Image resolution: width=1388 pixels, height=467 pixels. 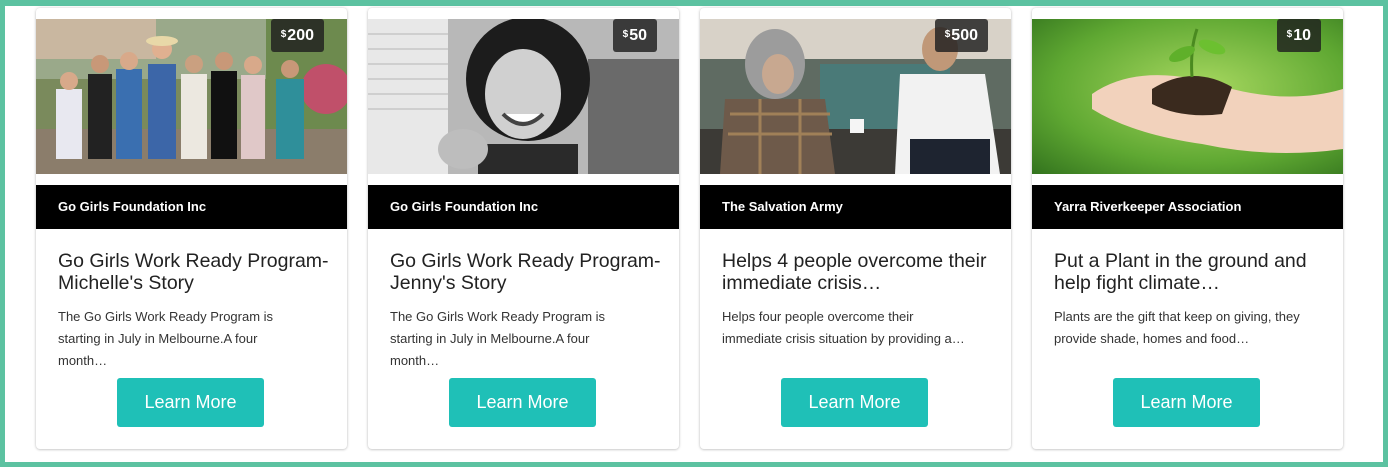 What do you see at coordinates (638, 35) in the screenshot?
I see `price-amount: 50` at bounding box center [638, 35].